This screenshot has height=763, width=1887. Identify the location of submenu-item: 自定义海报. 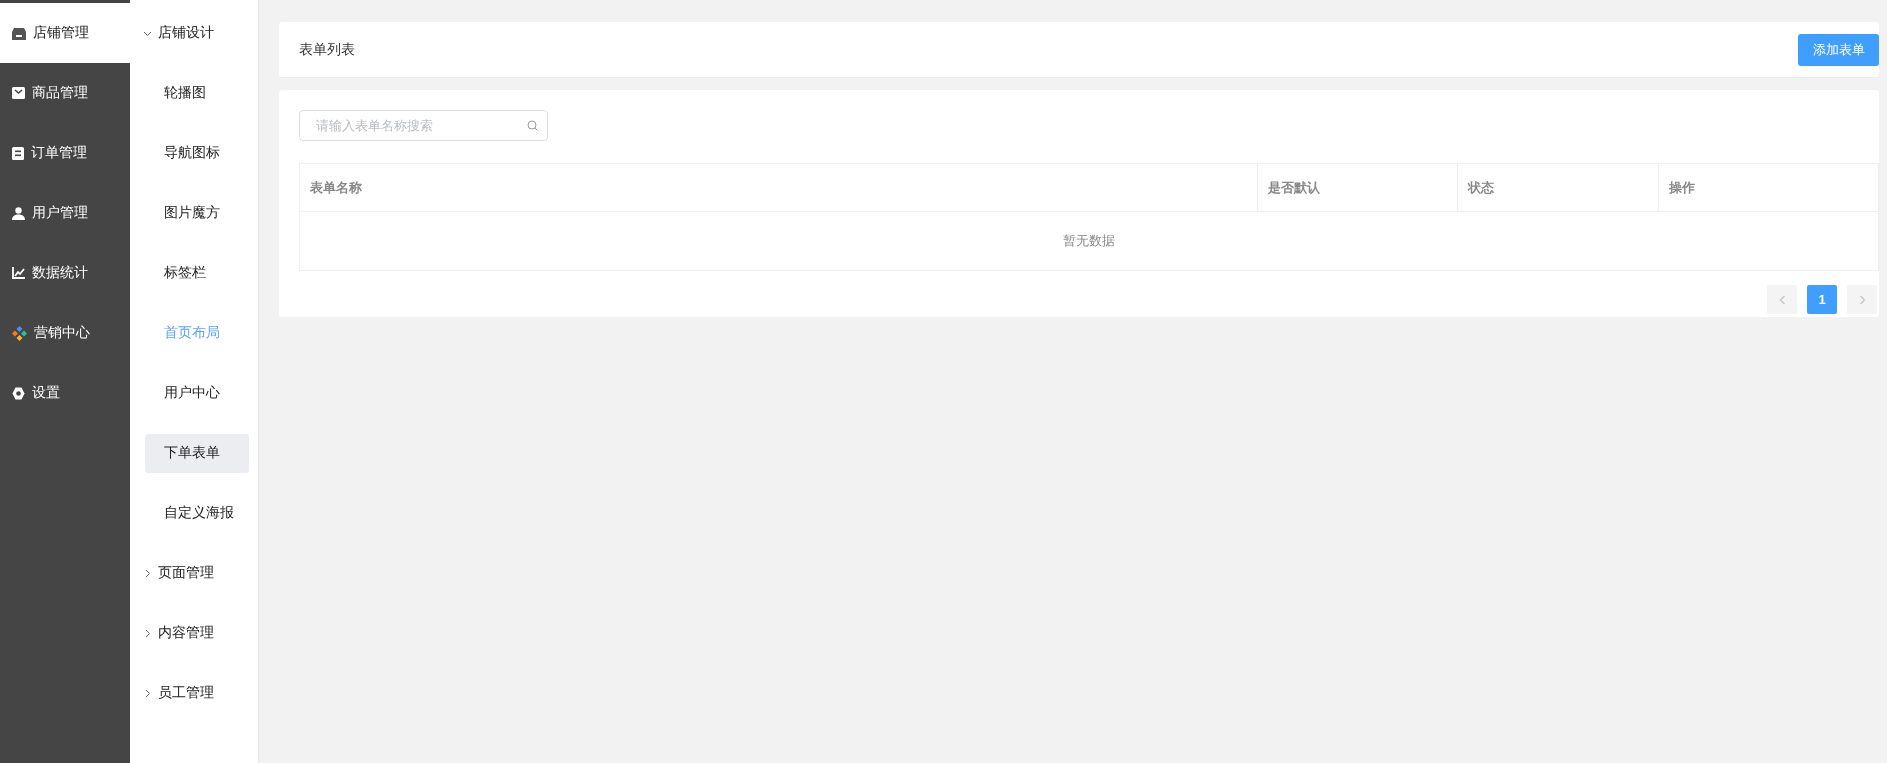
(197, 513).